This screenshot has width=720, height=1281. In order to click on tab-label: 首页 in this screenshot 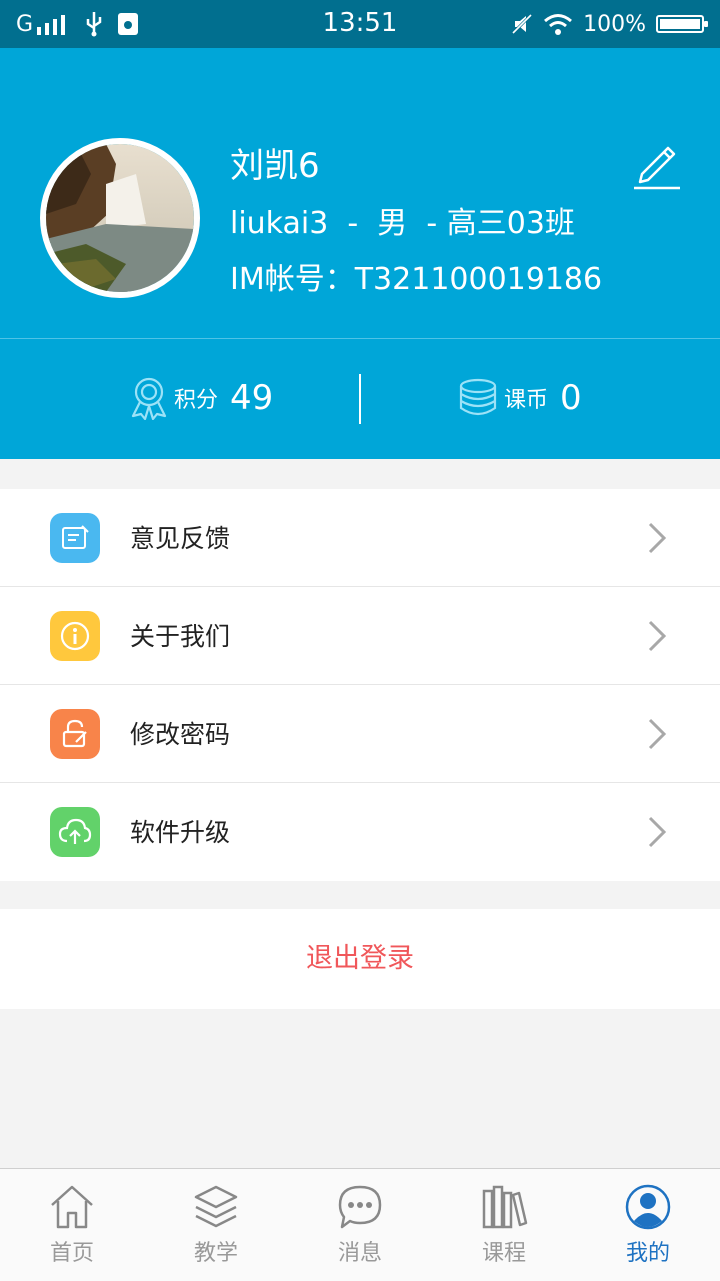, I will do `click(71, 1253)`.